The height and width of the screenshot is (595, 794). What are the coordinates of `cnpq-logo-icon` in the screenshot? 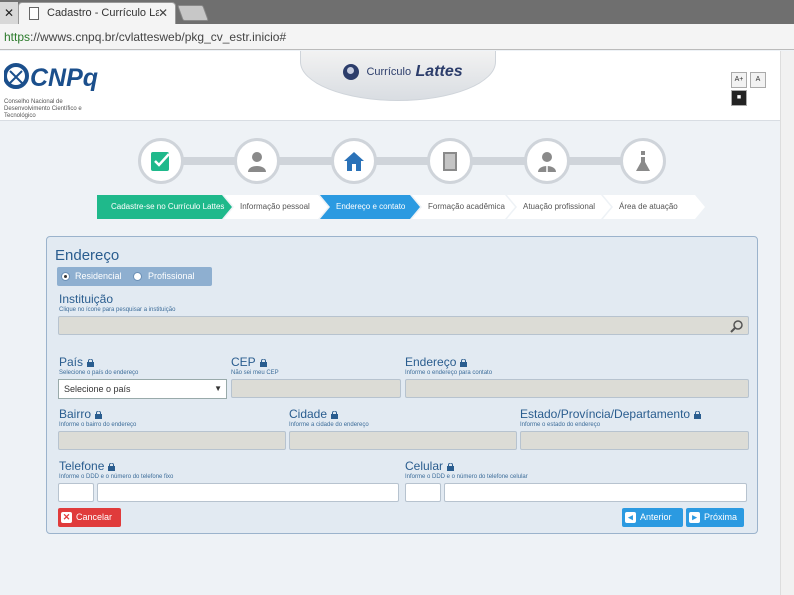 It's located at (16, 76).